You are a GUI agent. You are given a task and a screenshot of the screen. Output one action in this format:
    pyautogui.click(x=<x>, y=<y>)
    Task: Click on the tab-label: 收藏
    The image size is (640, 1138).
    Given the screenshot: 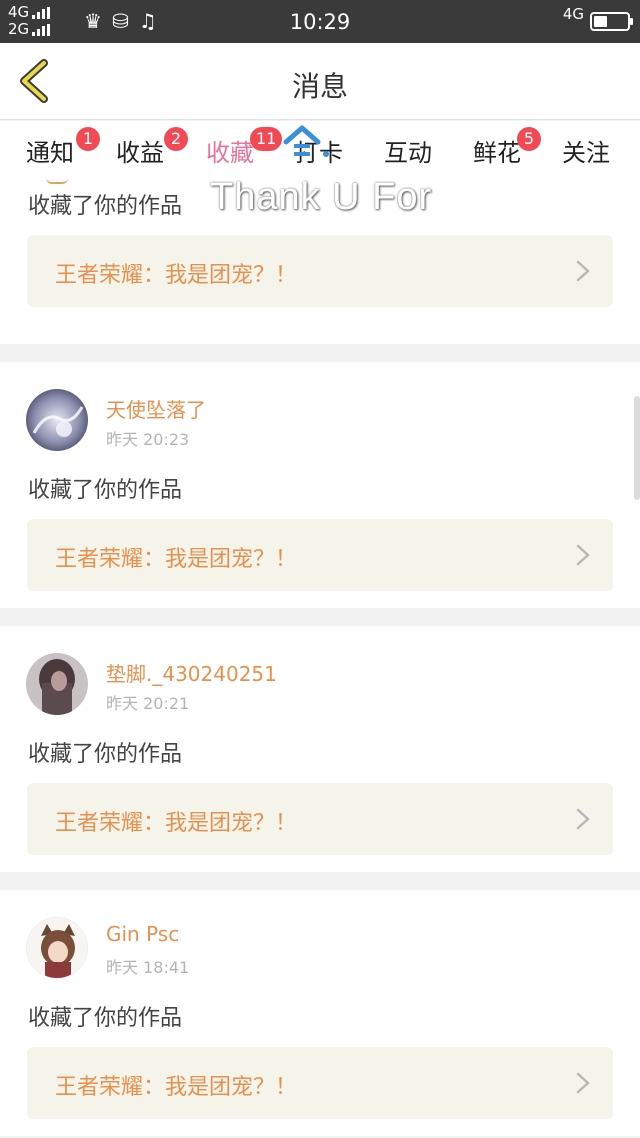 What is the action you would take?
    pyautogui.click(x=230, y=153)
    